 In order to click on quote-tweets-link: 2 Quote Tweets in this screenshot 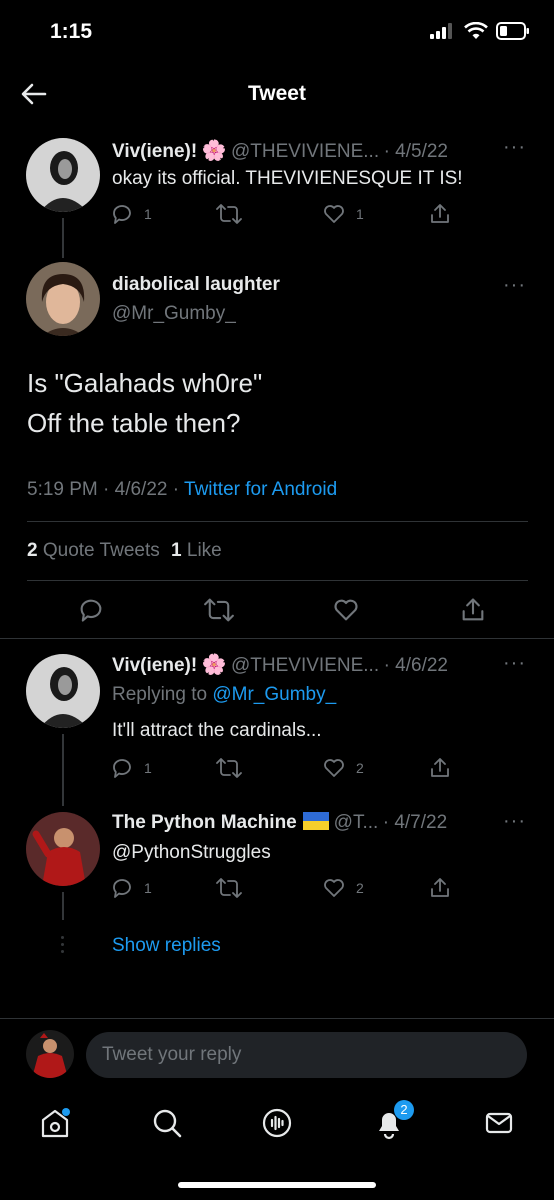, I will do `click(96, 550)`.